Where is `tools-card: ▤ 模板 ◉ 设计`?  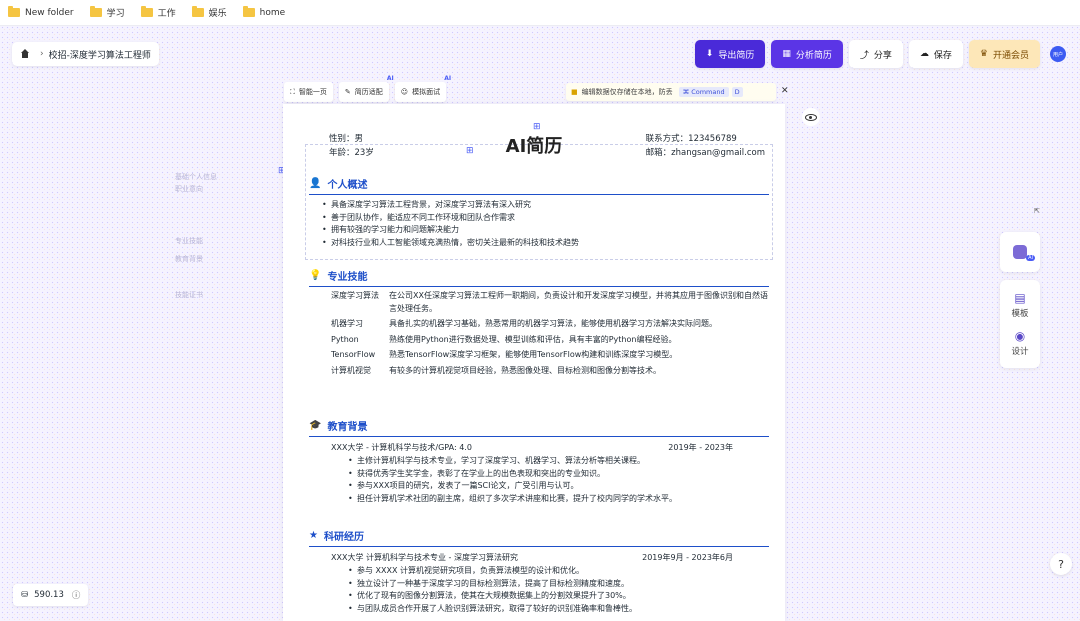 tools-card: ▤ 模板 ◉ 设计 is located at coordinates (1020, 324).